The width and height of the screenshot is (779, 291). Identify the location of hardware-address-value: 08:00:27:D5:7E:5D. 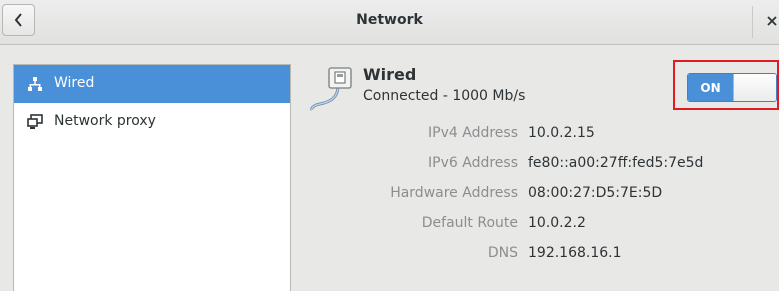
(595, 193).